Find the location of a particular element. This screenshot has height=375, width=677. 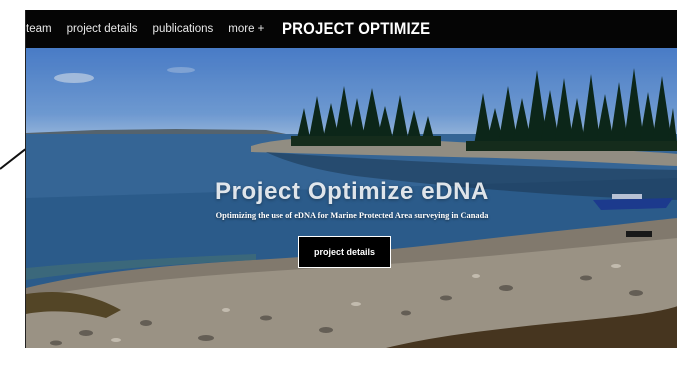

annotation-line is located at coordinates (13, 159).